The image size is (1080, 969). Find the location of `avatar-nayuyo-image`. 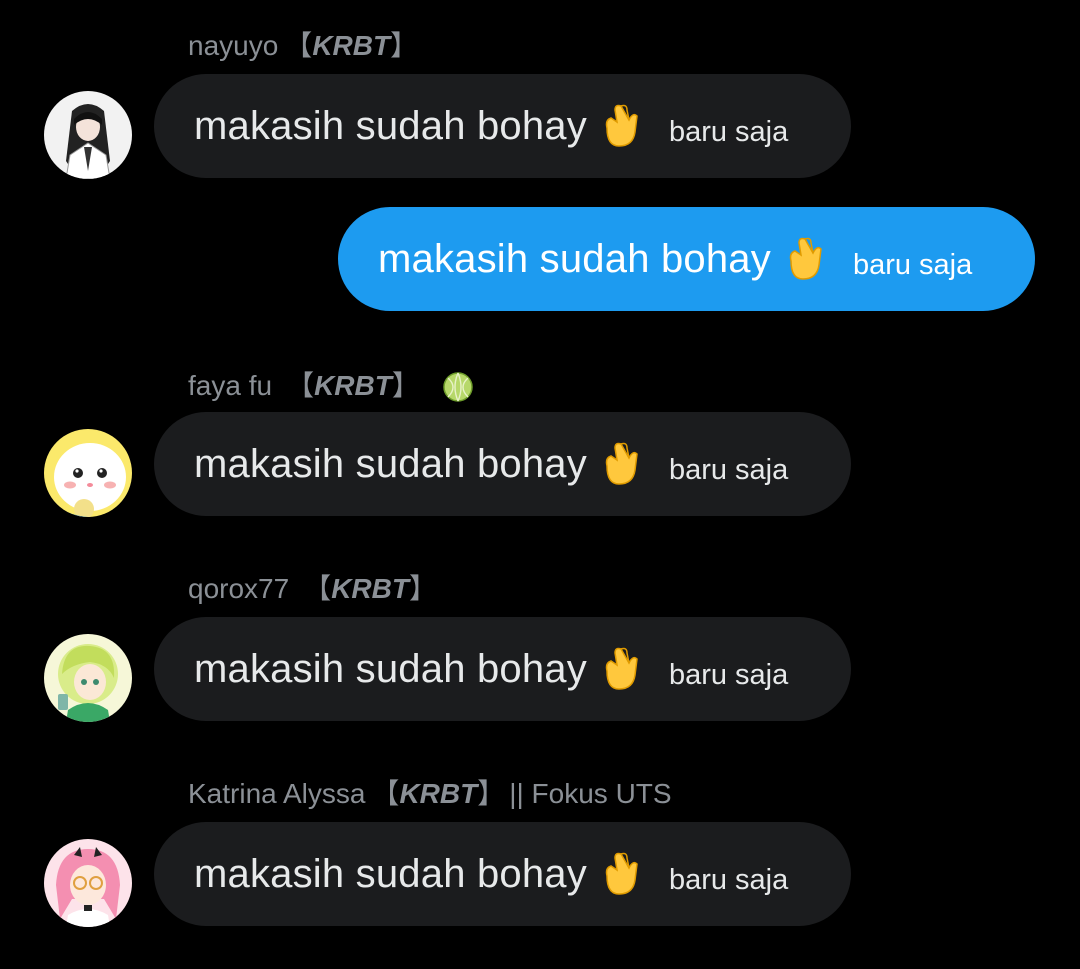

avatar-nayuyo-image is located at coordinates (88, 135).